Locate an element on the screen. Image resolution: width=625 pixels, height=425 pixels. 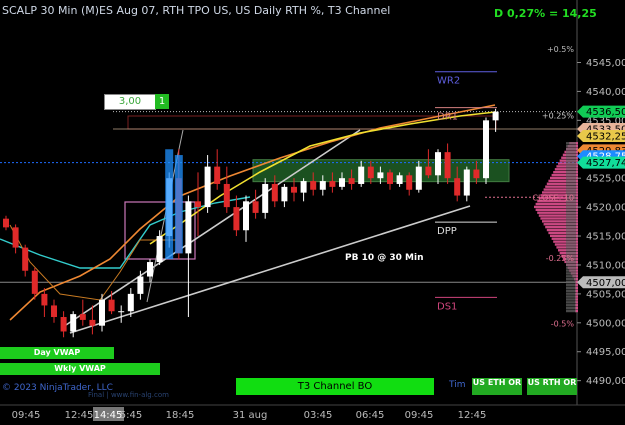
level-wr2-label: WR2 is located at coordinates (448, 81).